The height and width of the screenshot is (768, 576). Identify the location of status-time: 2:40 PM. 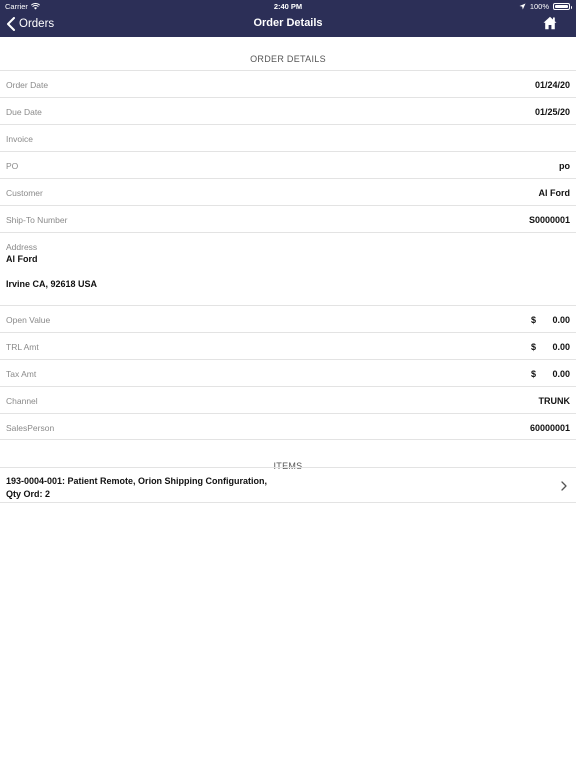
(288, 6).